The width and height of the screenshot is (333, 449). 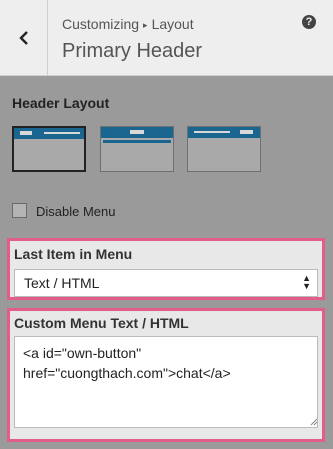 I want to click on breadcrumb: Customizing ▸ Layout, so click(x=128, y=24).